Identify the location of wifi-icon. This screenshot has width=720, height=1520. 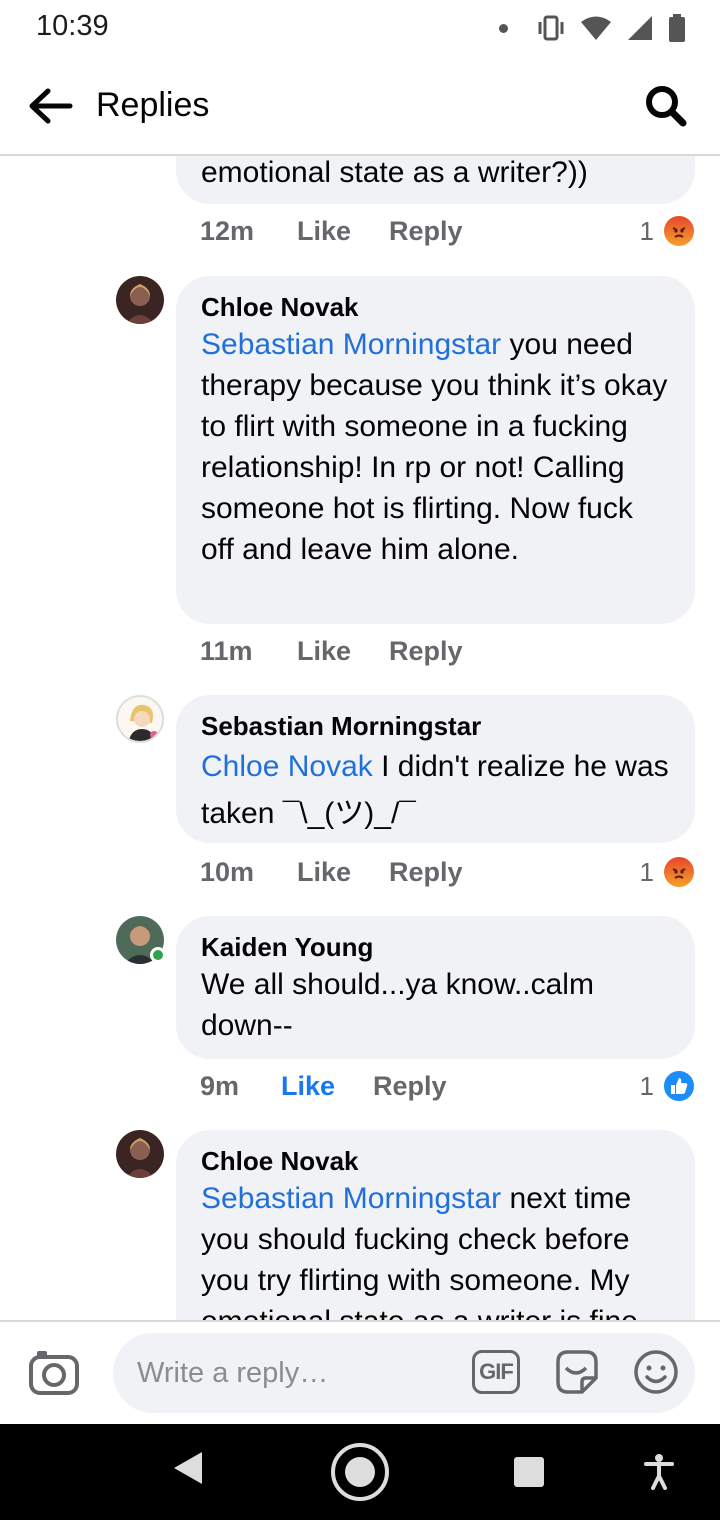
(596, 28).